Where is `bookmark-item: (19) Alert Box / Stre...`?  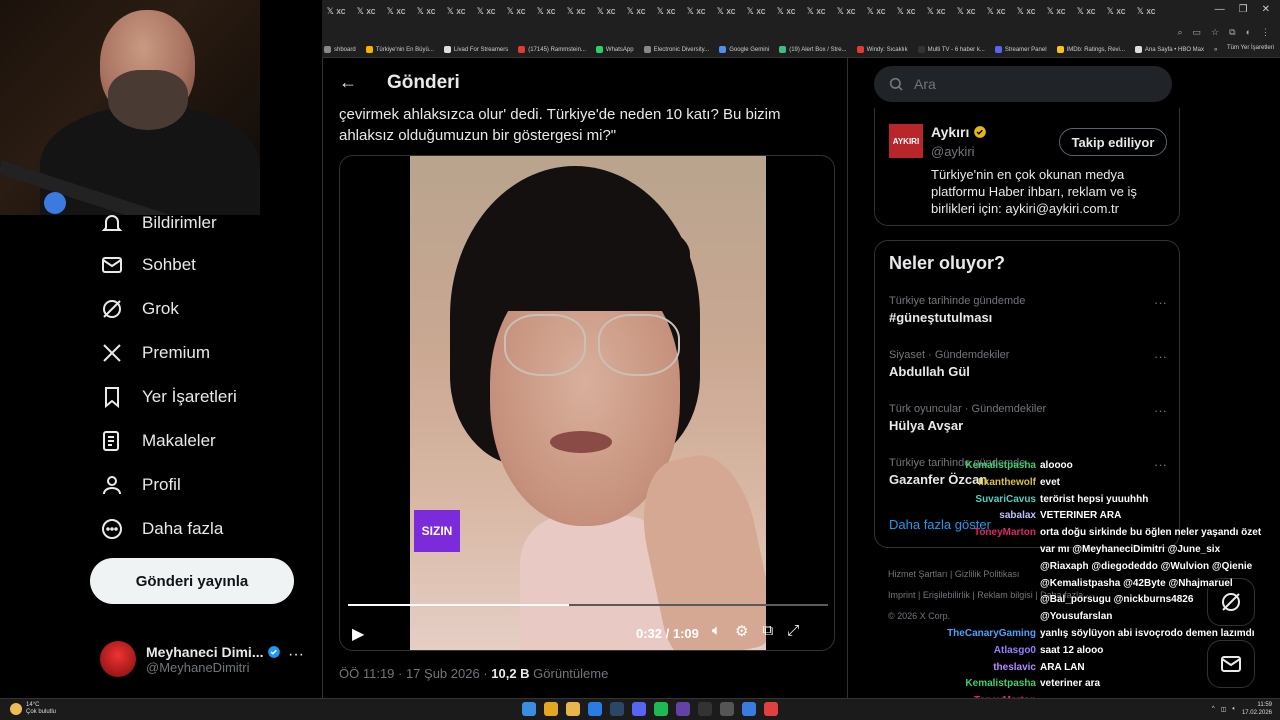
bookmark-item: (19) Alert Box / Stre... is located at coordinates (813, 49).